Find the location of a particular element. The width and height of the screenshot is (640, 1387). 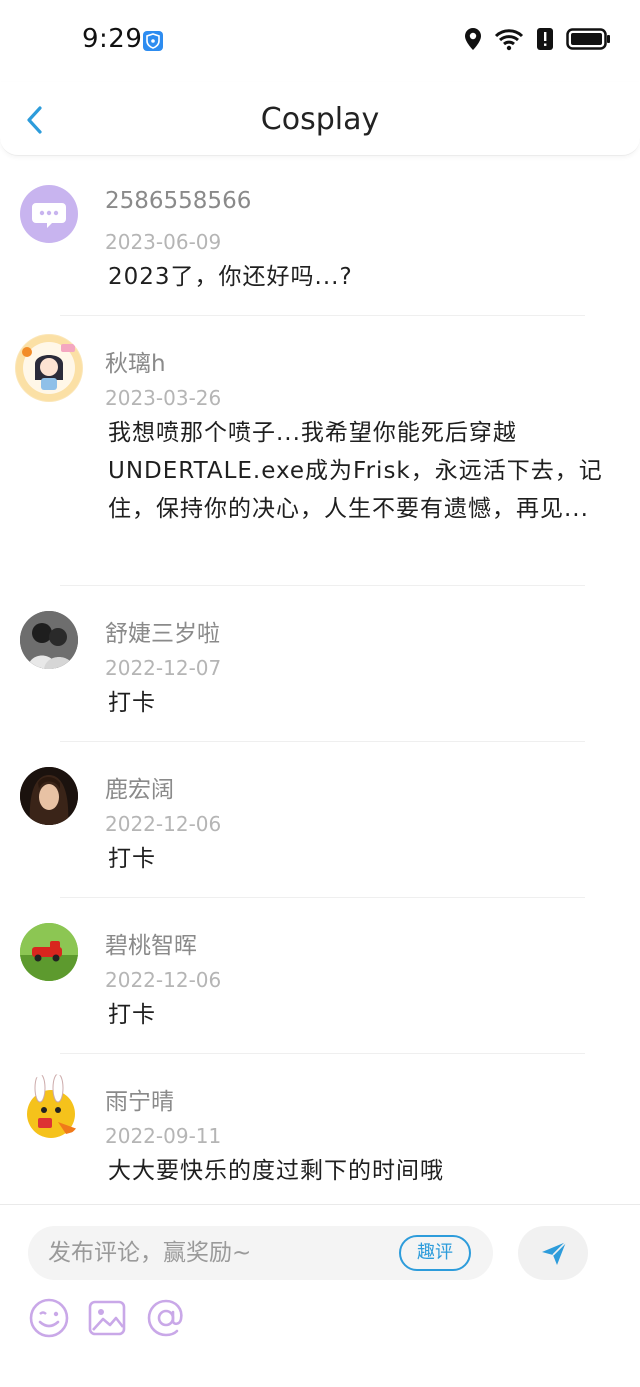

comment-author: 2586558566 is located at coordinates (178, 201).